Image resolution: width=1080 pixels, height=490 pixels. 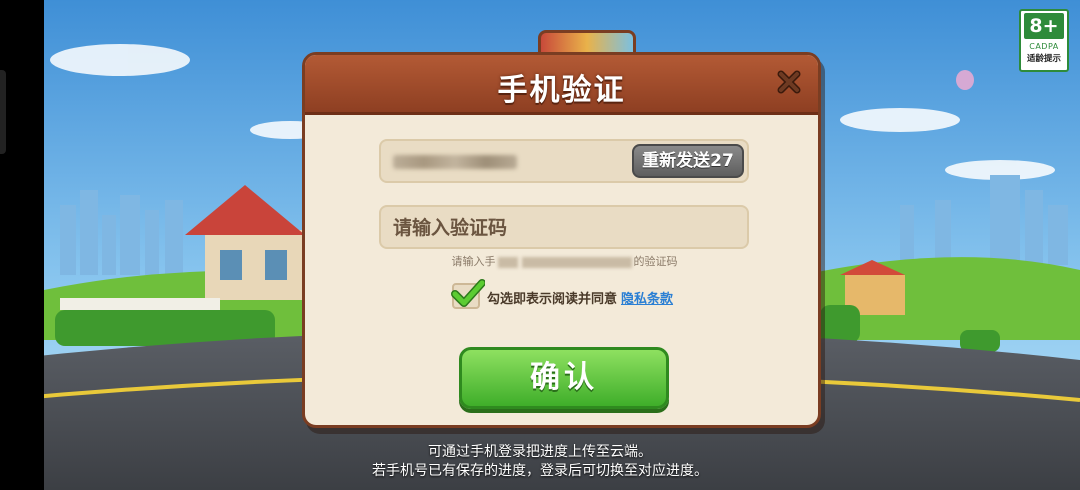 I want to click on age-rating-org: CADPA, so click(x=1044, y=46).